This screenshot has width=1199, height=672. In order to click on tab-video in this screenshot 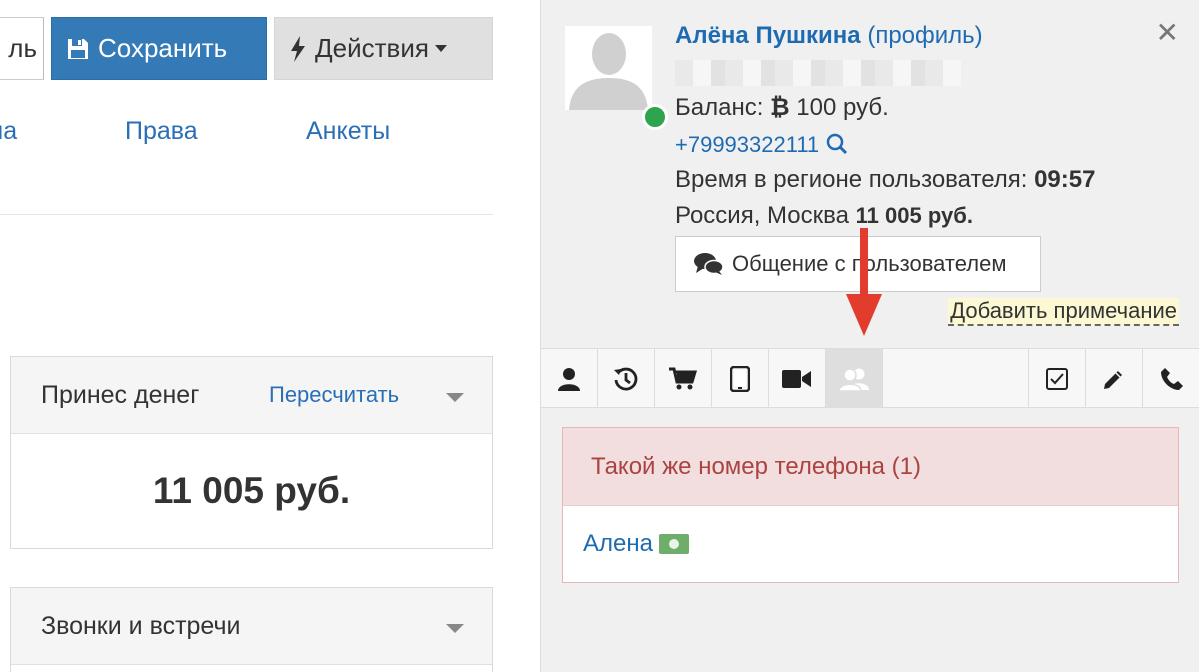, I will do `click(797, 378)`.